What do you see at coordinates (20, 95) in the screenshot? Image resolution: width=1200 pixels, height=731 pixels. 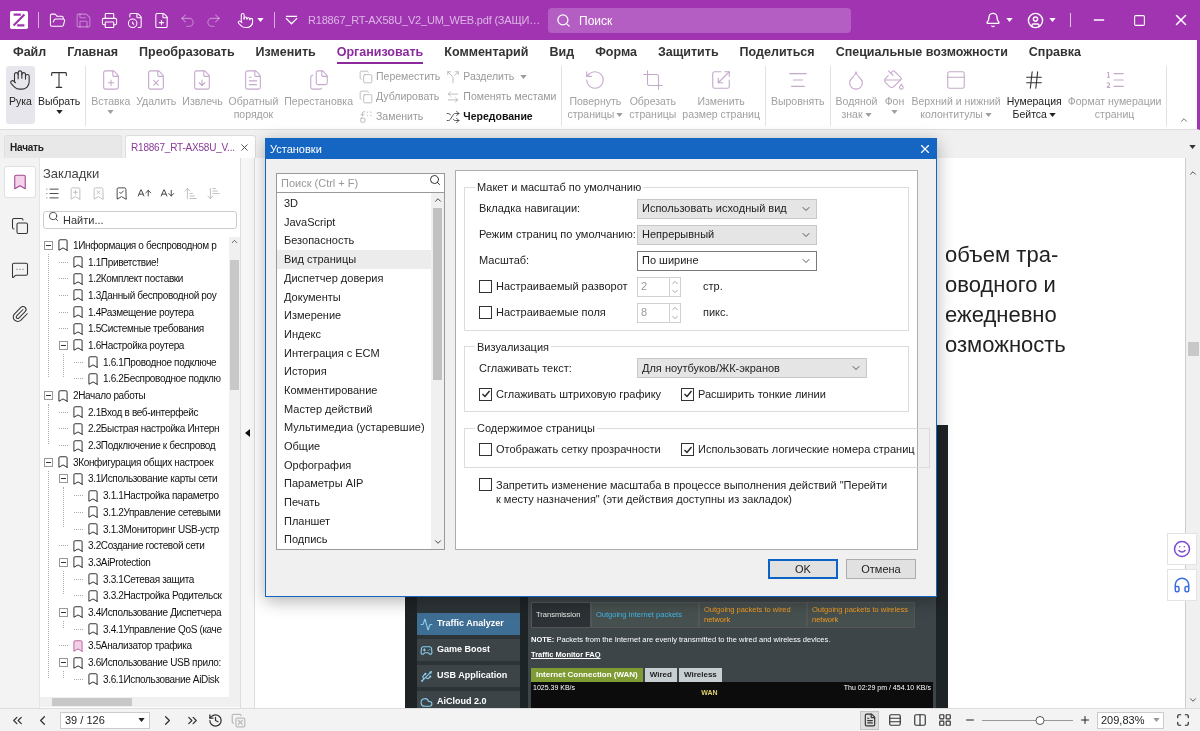 I see `ribbon-button: Рука` at bounding box center [20, 95].